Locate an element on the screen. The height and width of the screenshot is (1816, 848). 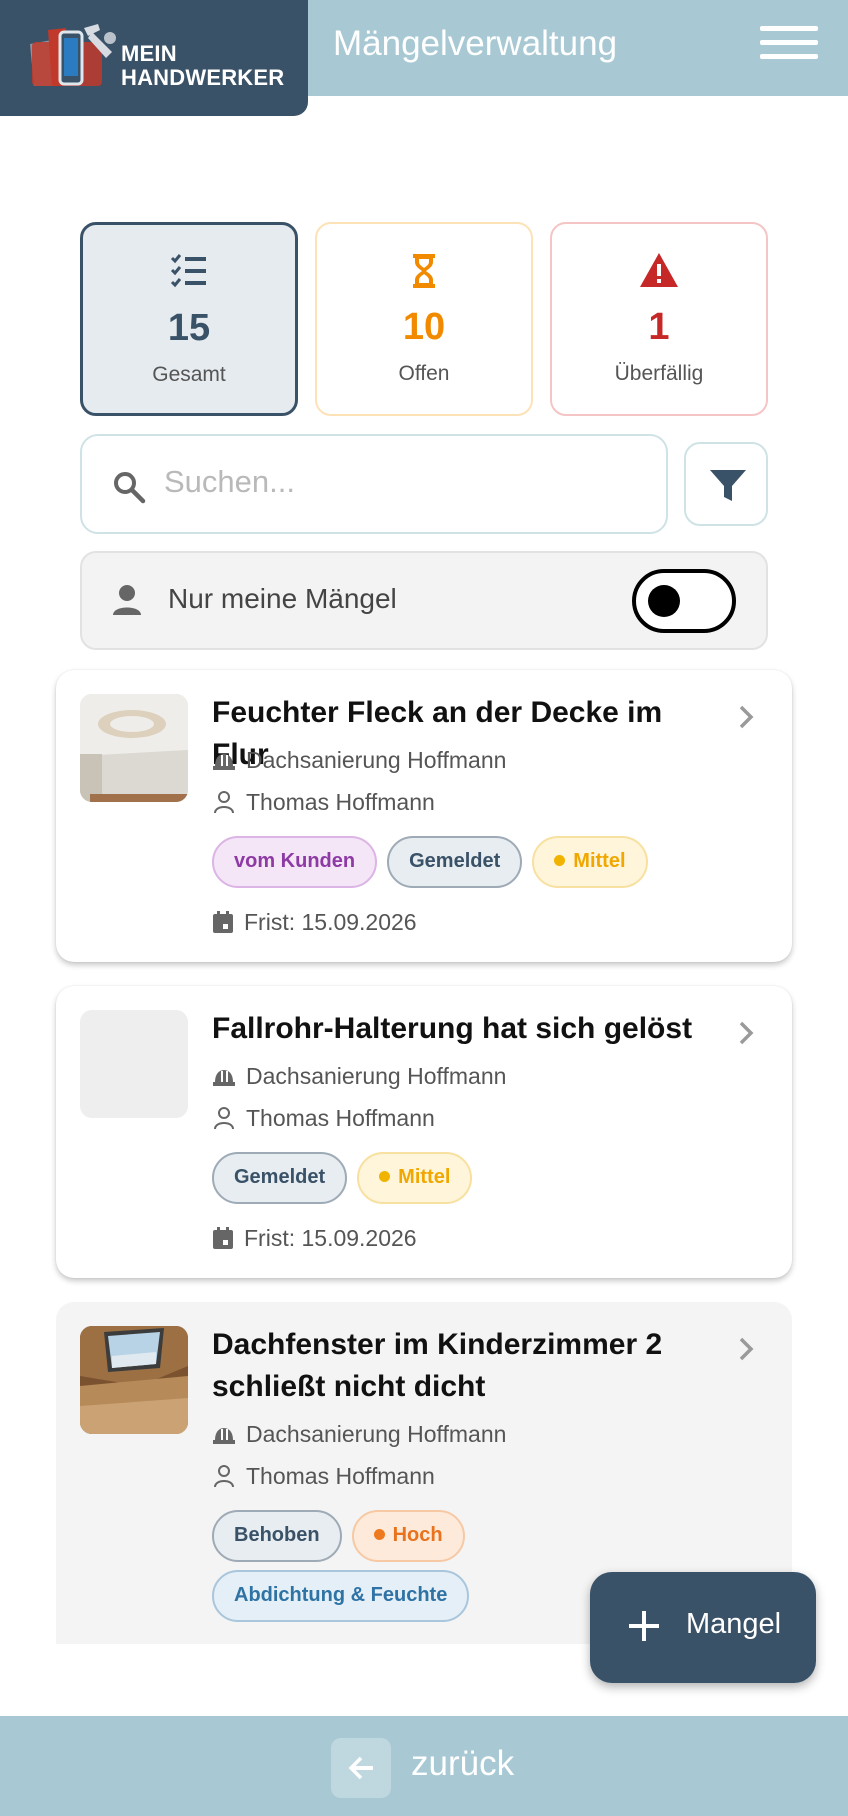
defect-tags: Gemeldet Mittel is located at coordinates (482, 1182).